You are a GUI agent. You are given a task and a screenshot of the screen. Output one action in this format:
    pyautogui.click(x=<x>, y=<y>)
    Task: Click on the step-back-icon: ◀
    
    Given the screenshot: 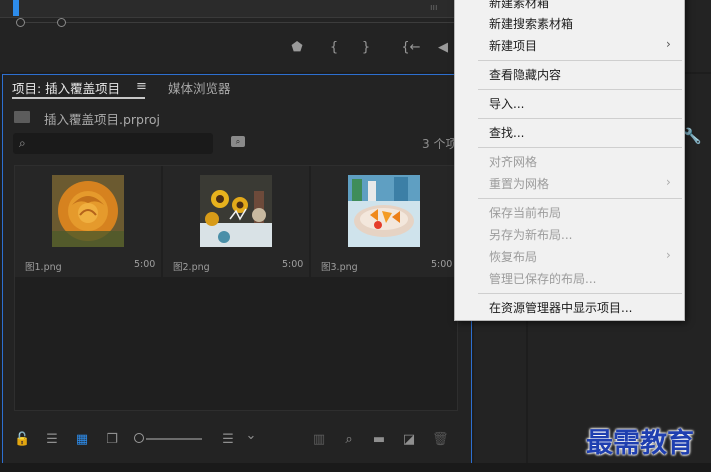 What is the action you would take?
    pyautogui.click(x=443, y=48)
    